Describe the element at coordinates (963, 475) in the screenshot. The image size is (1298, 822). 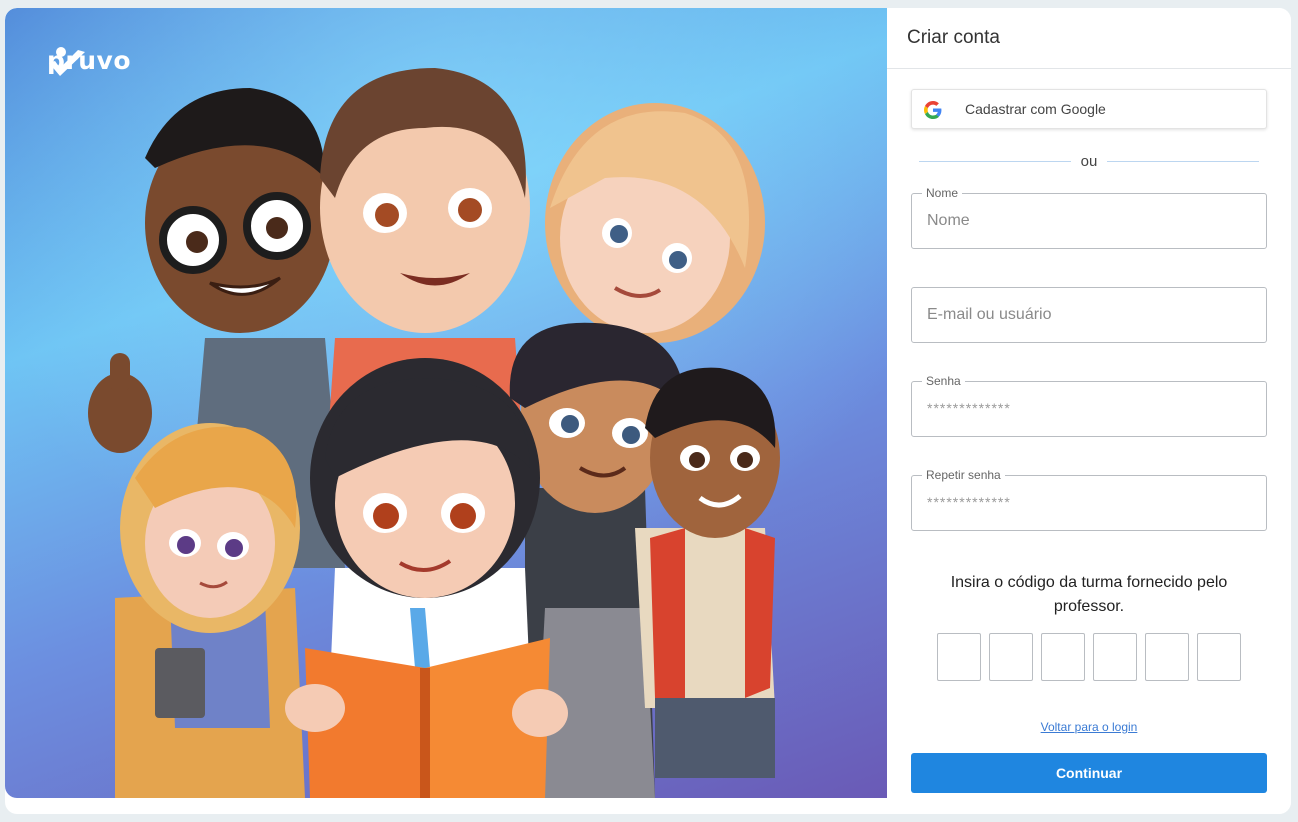
I see `repeat-password-field-label: Repetir senha` at that location.